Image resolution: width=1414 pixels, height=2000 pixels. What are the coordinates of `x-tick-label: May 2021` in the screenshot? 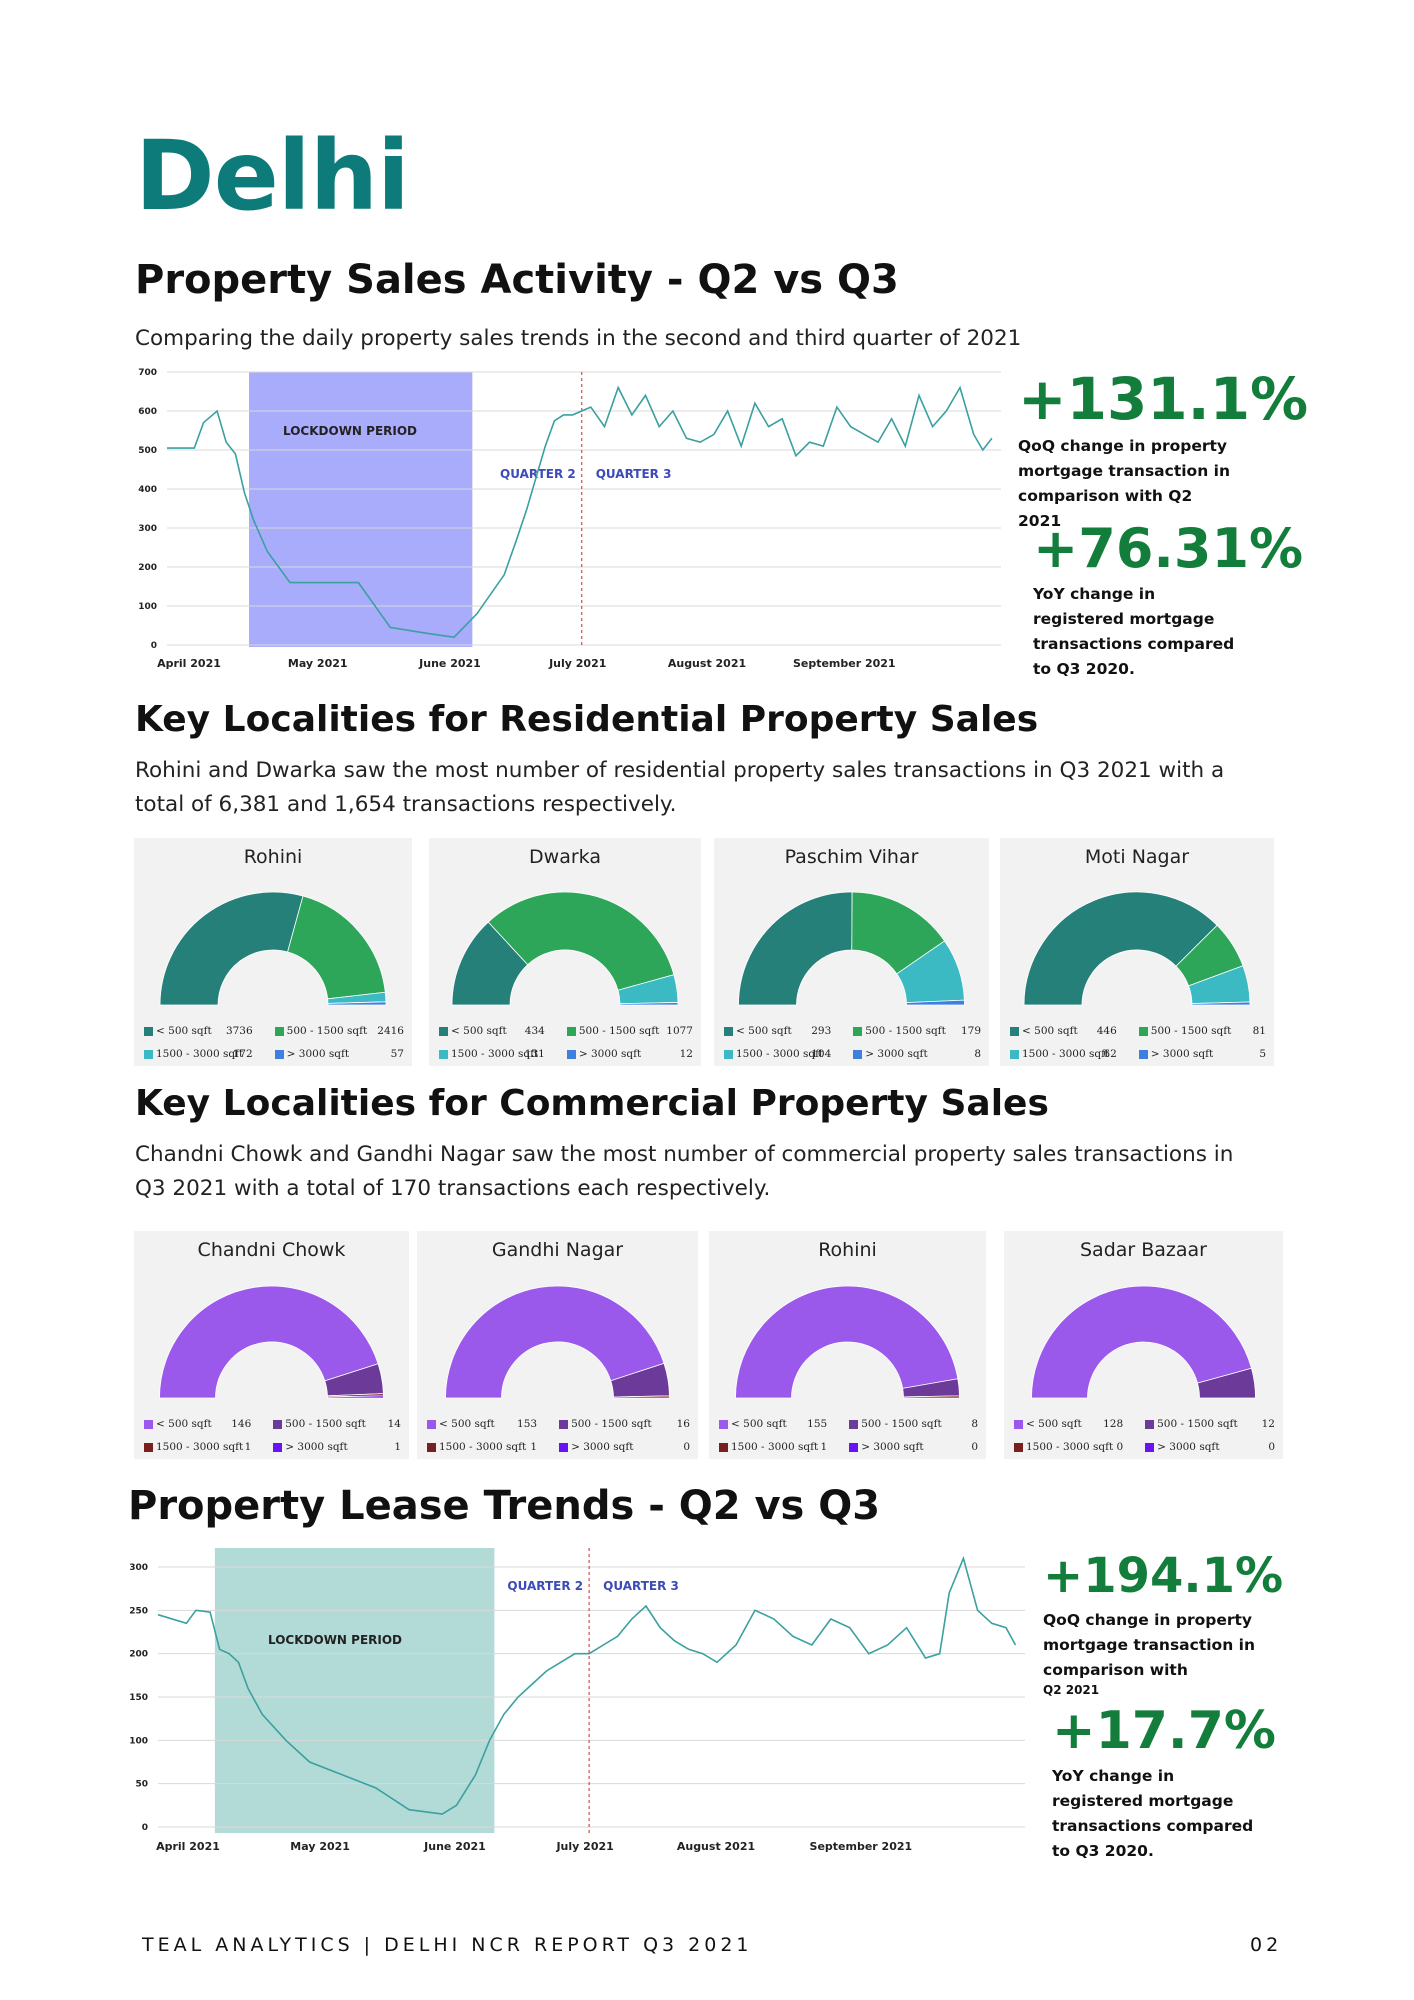 It's located at (320, 1846).